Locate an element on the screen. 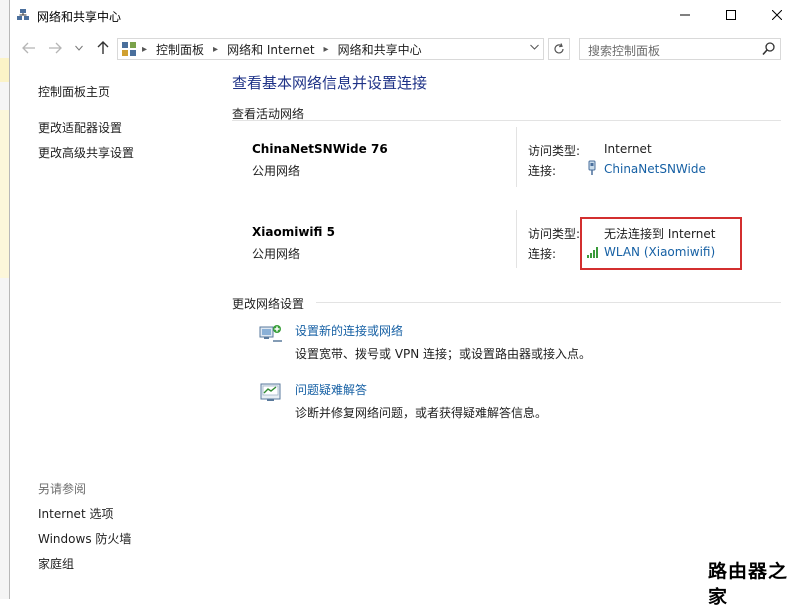  forward-button is located at coordinates (55, 48).